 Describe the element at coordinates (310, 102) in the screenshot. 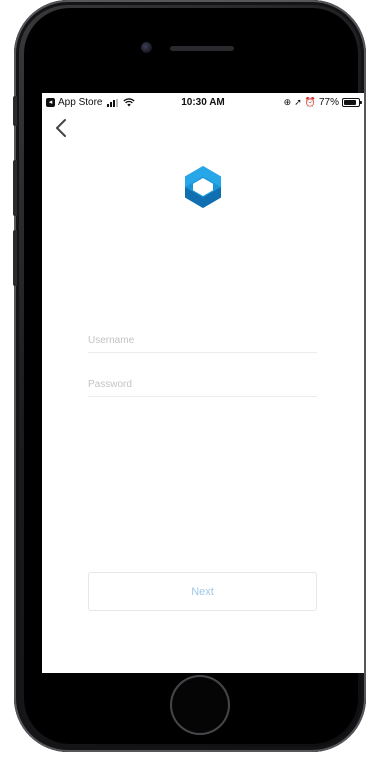

I see `alarm-icon: ⏰` at that location.